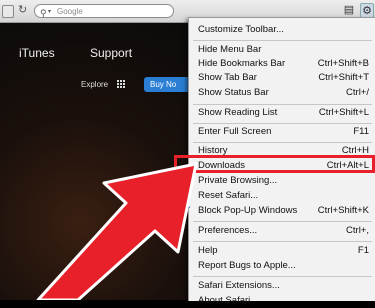 The height and width of the screenshot is (308, 375). I want to click on menu-item-hide-bookmarks-bar: Hide Bookmarks Bar Ctrl+Shift+B, so click(282, 64).